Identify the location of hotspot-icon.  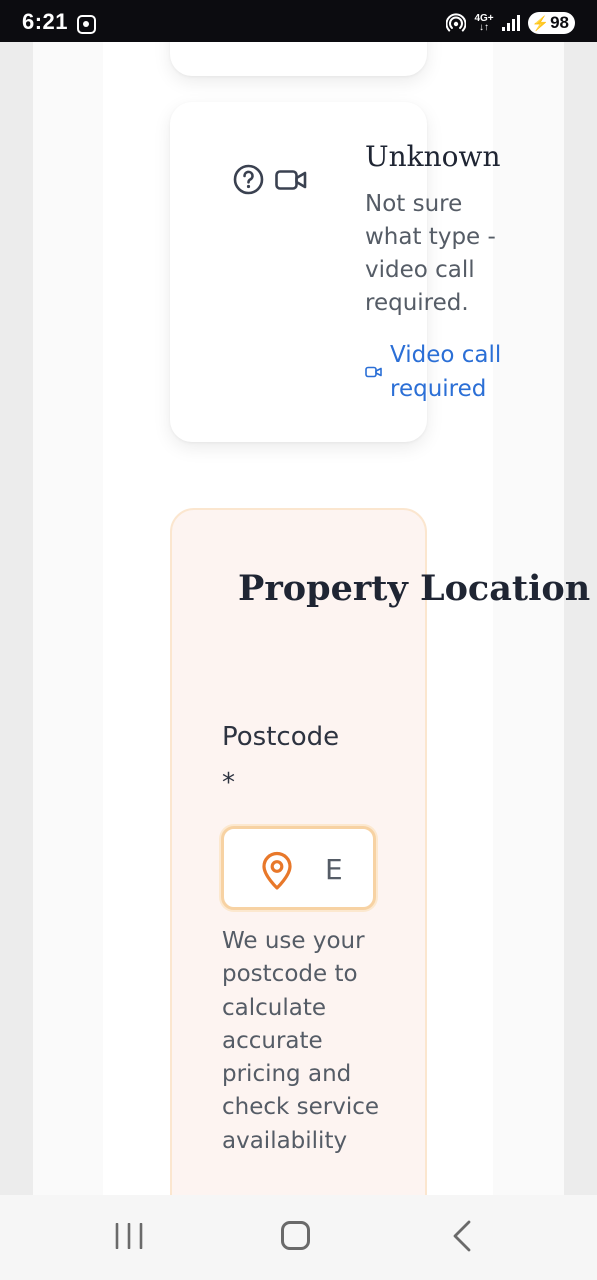
(456, 23).